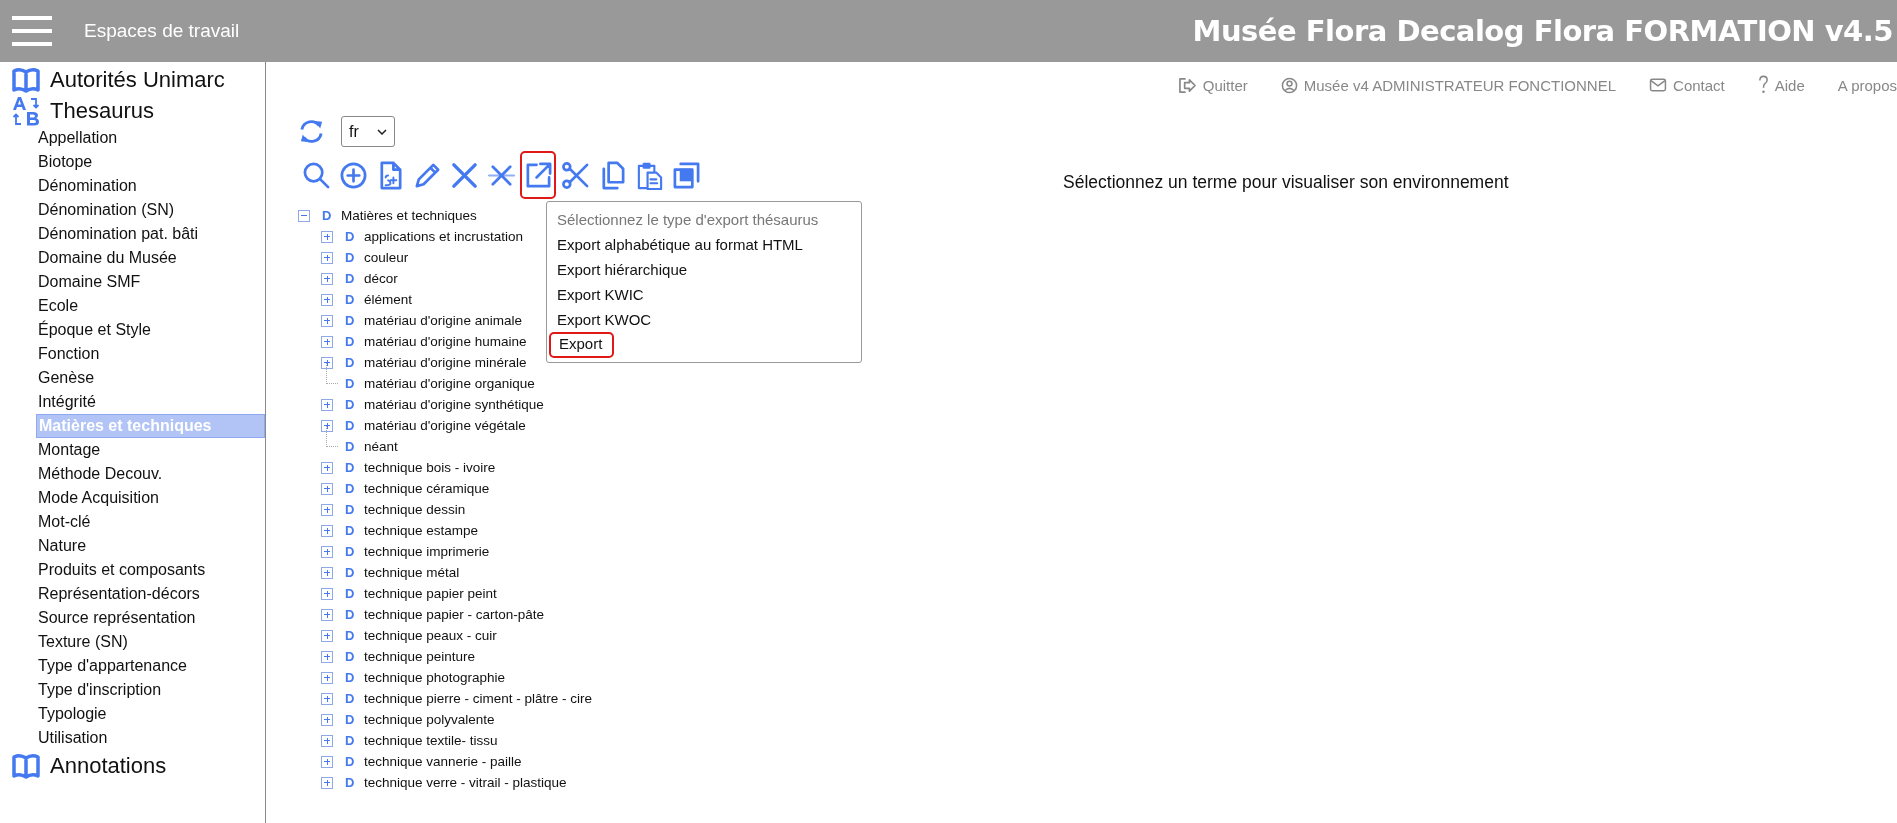  I want to click on tree-item: applications et incrustation, so click(444, 236).